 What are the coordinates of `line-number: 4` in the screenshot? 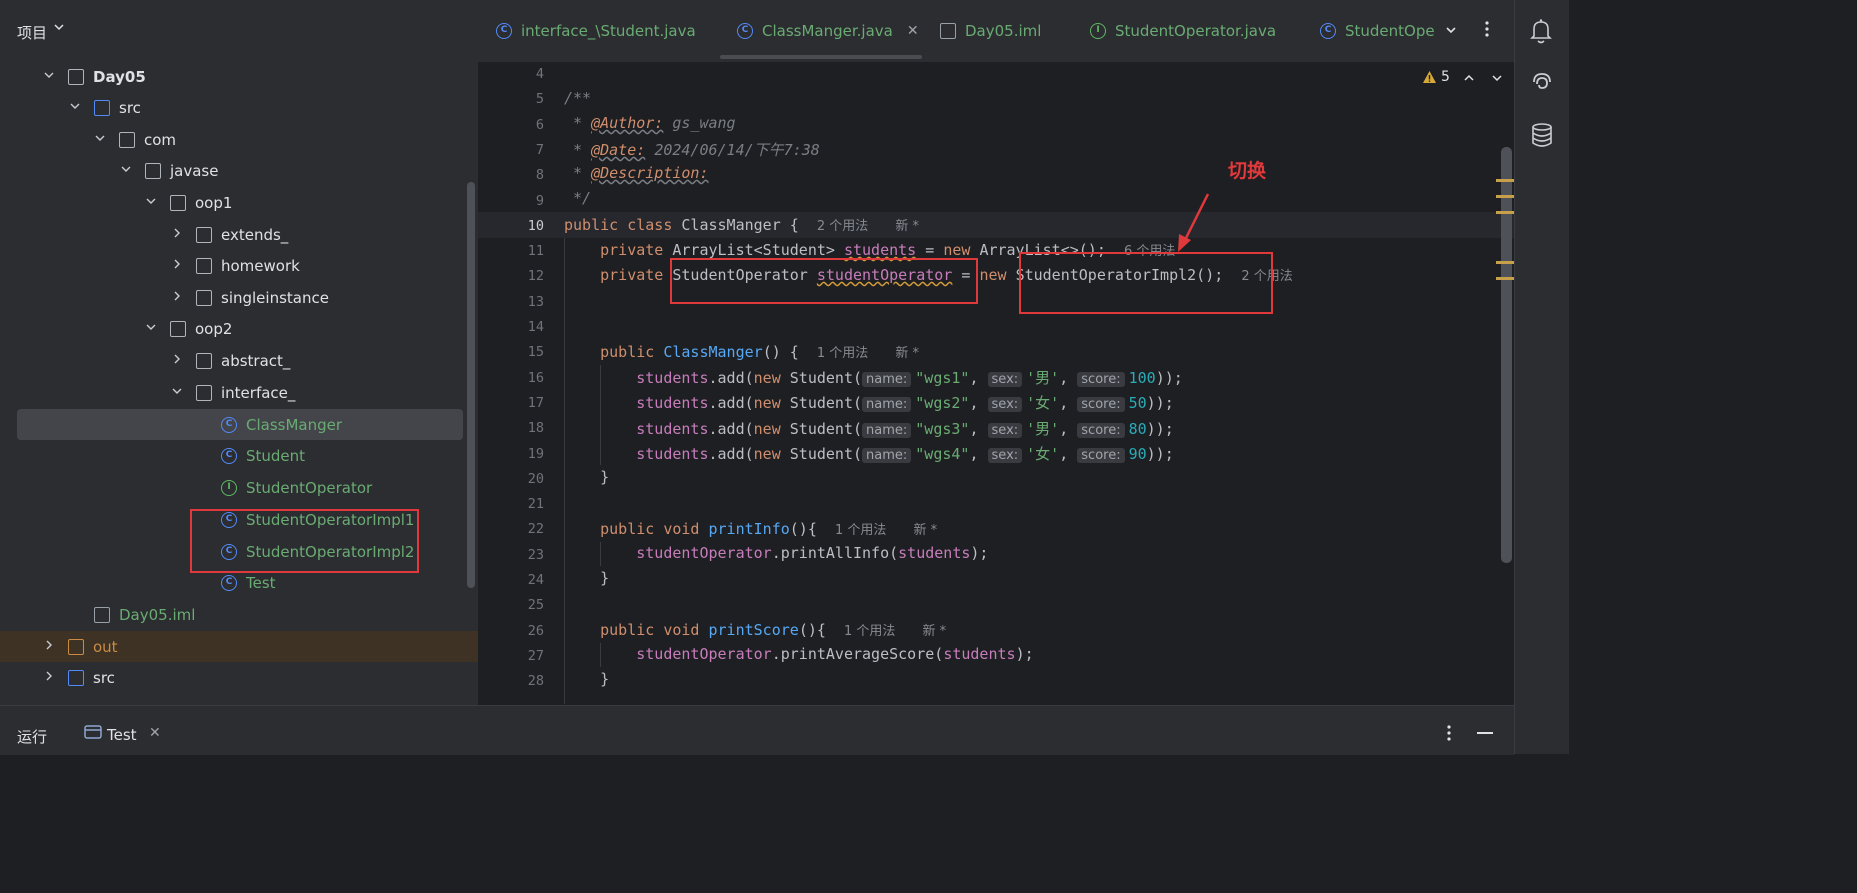 It's located at (539, 74).